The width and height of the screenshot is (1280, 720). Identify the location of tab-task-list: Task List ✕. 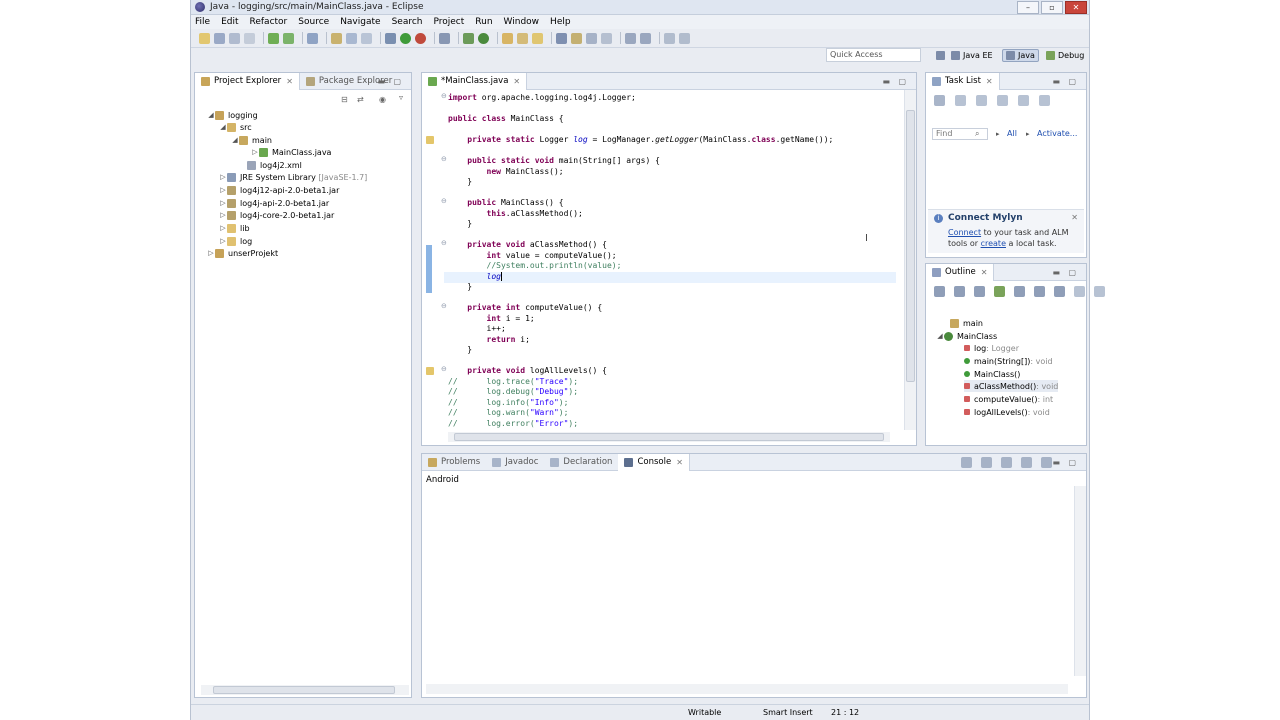
(963, 81).